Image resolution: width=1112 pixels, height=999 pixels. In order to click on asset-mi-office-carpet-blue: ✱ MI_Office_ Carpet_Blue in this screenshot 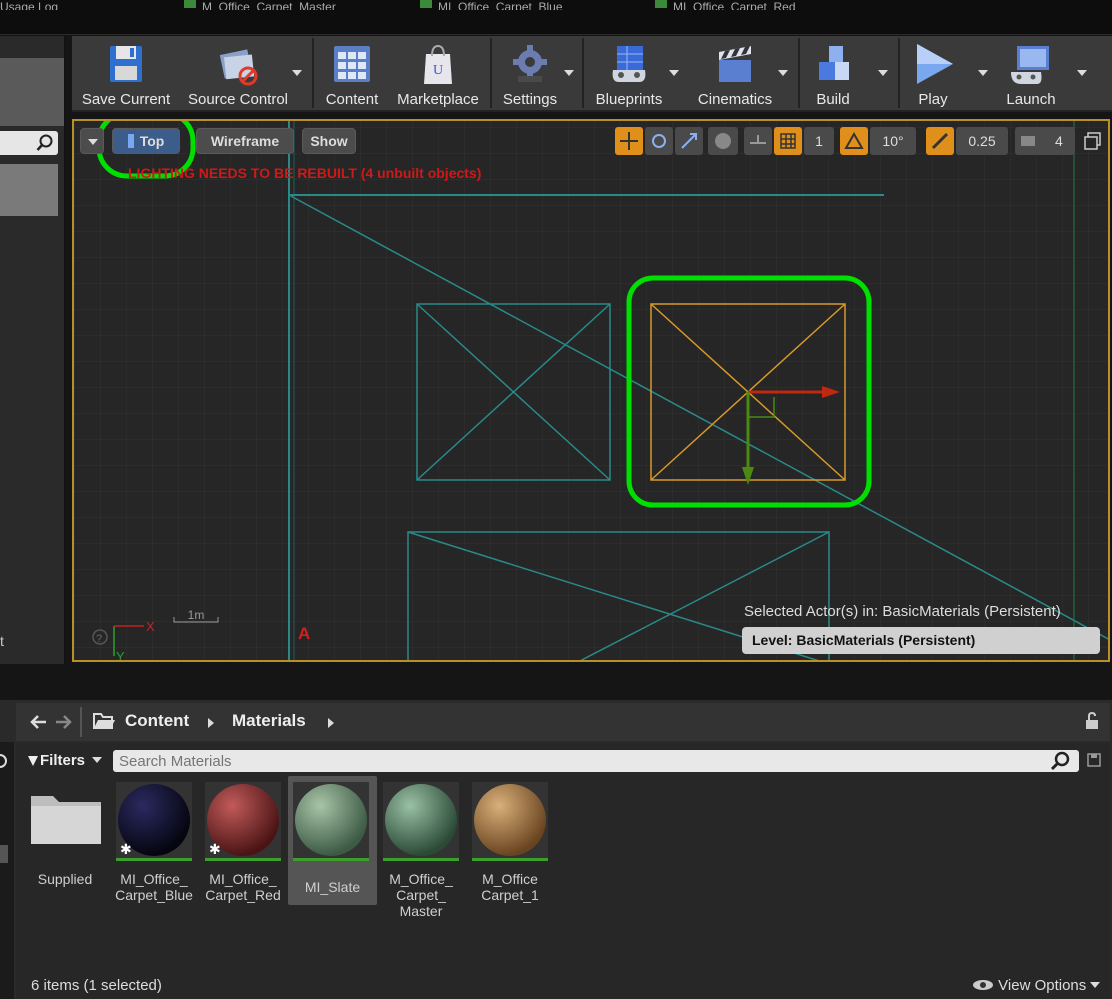, I will do `click(154, 844)`.